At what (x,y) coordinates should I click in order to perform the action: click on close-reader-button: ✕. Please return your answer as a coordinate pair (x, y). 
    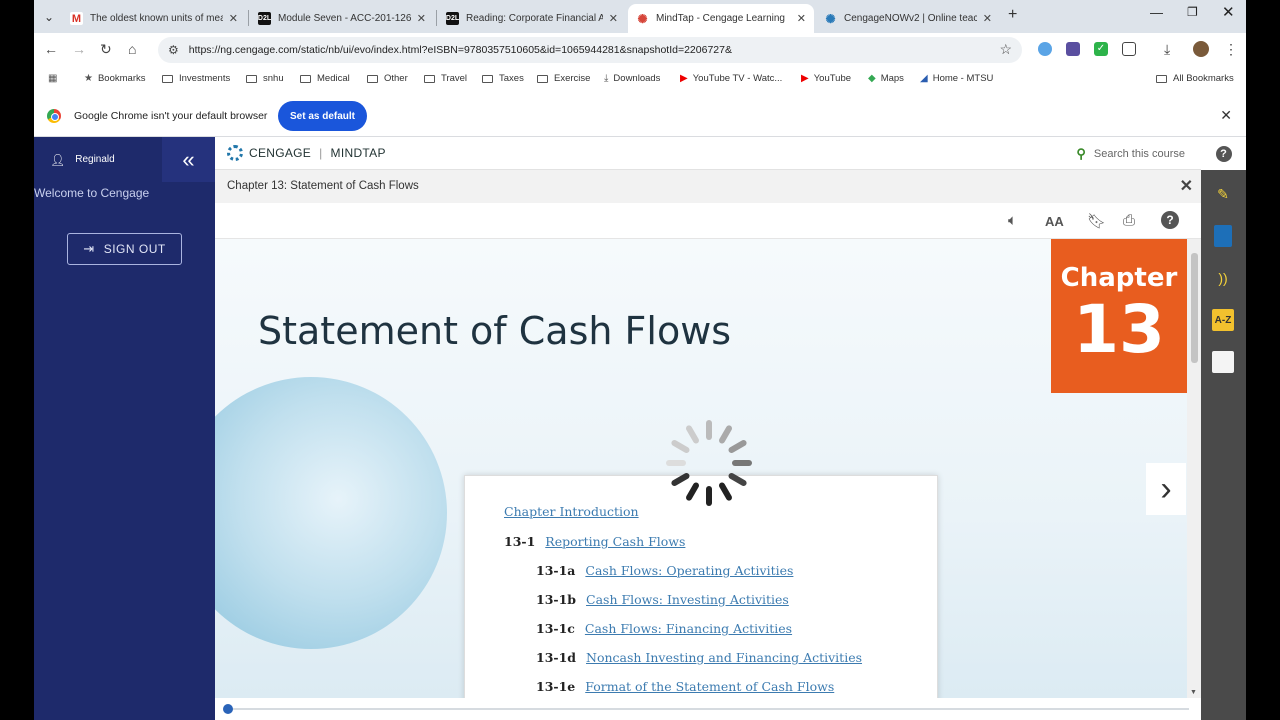
    Looking at the image, I should click on (1186, 186).